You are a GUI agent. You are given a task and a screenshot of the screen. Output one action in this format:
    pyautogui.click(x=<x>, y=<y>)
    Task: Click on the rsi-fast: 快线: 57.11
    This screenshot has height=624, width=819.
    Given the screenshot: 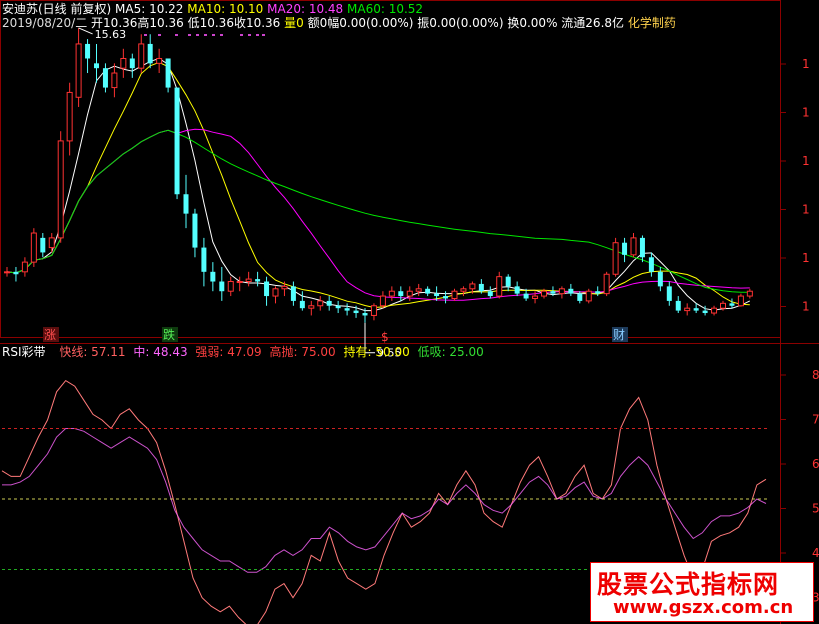 What is the action you would take?
    pyautogui.click(x=92, y=352)
    